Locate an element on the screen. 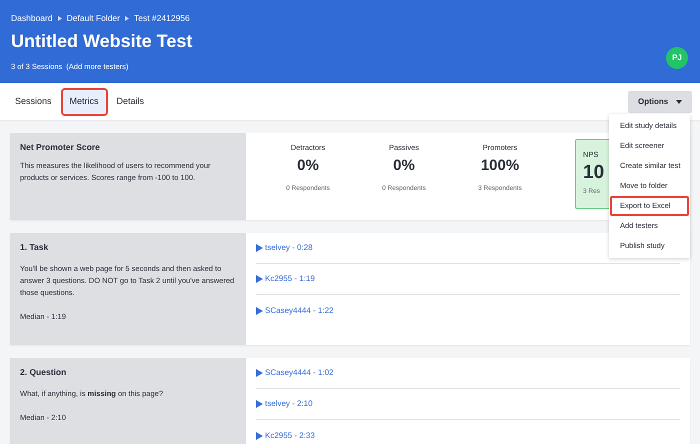 This screenshot has height=444, width=700. card-title: 1. Task is located at coordinates (35, 247).